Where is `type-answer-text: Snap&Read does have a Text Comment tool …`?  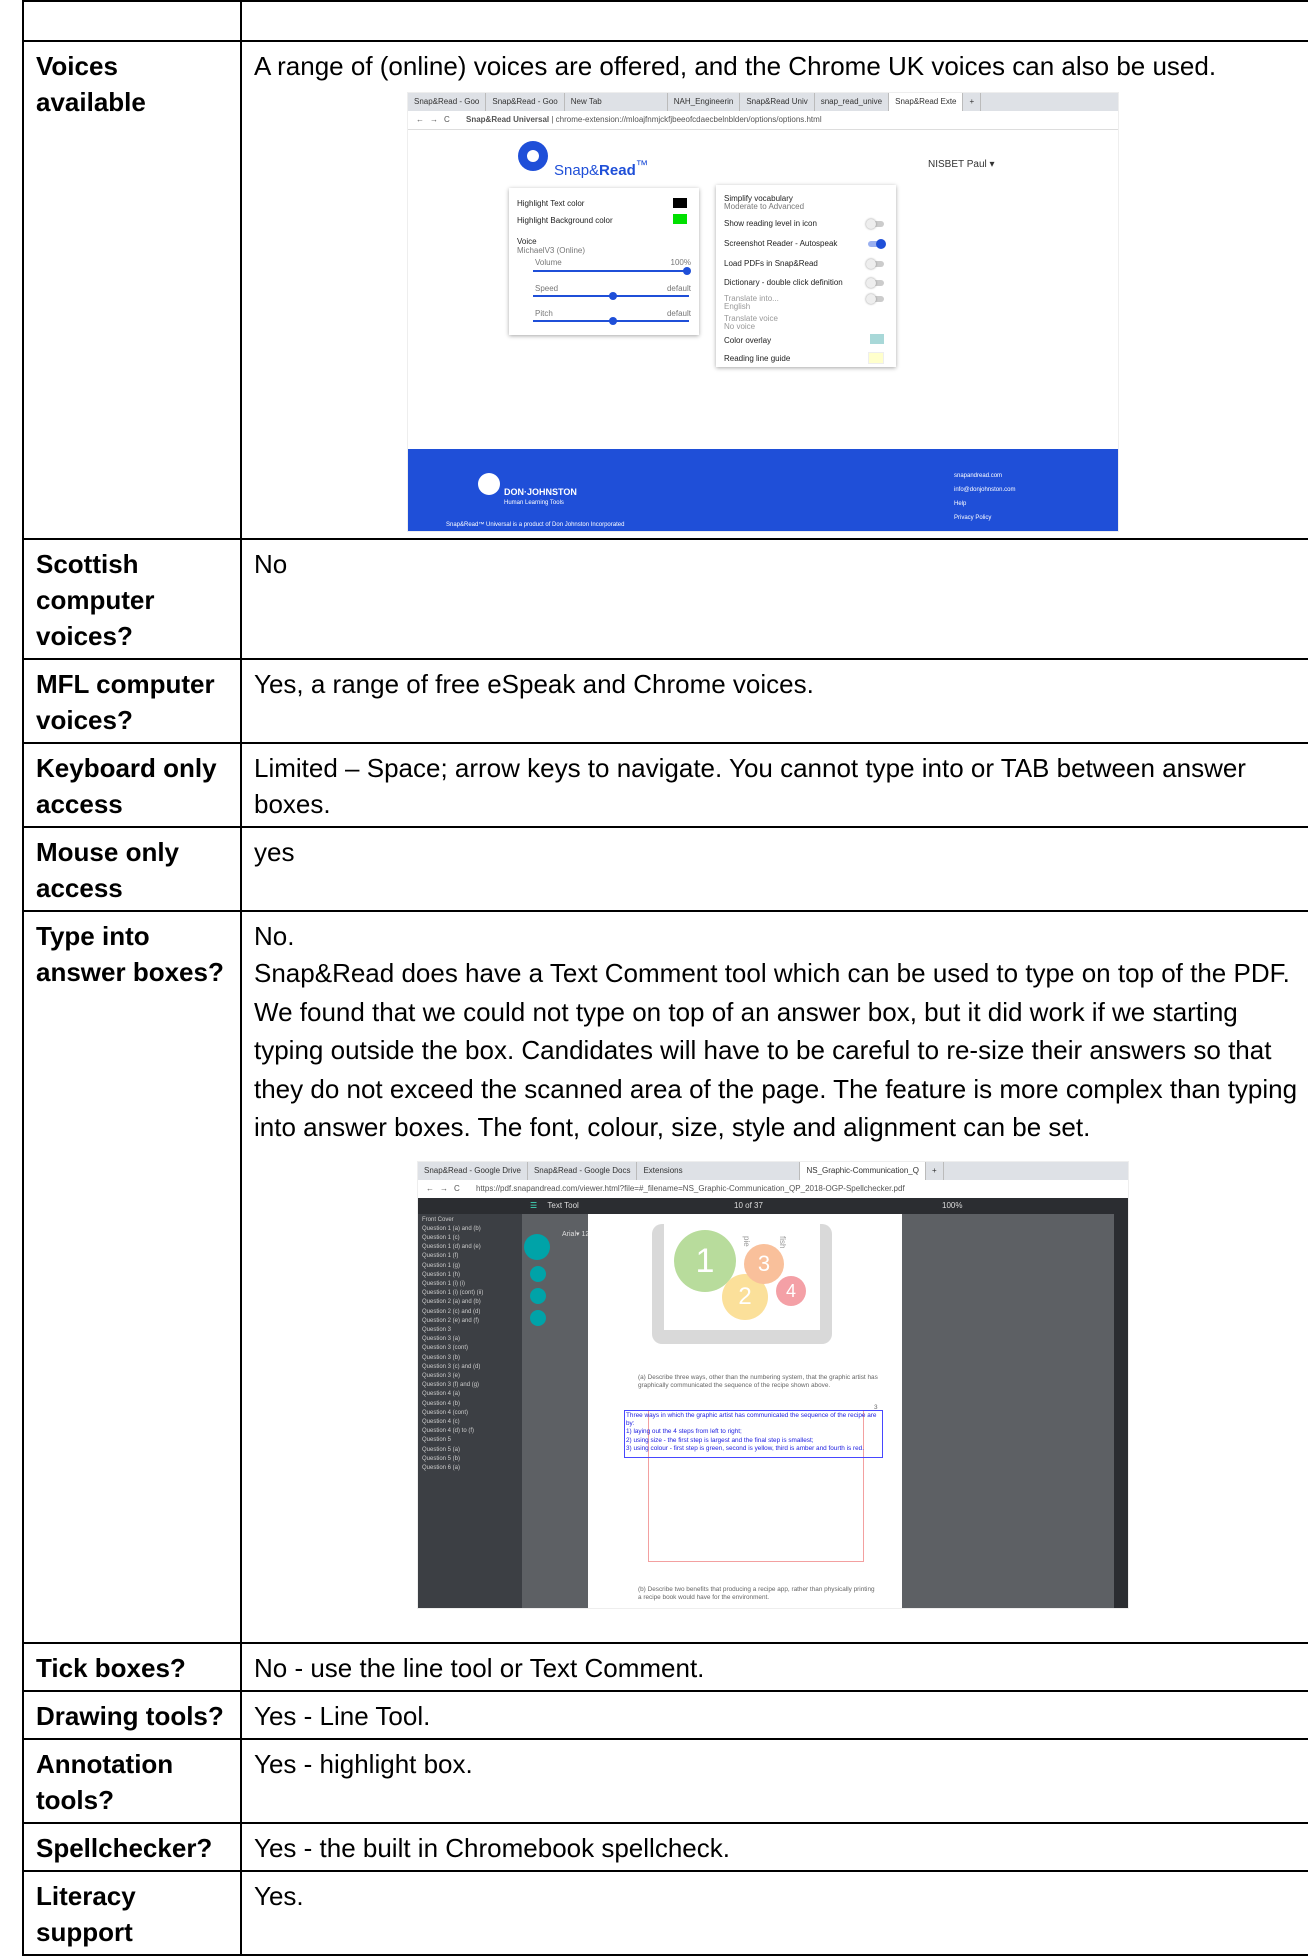
type-answer-text: Snap&Read does have a Text Comment tool … is located at coordinates (776, 1050).